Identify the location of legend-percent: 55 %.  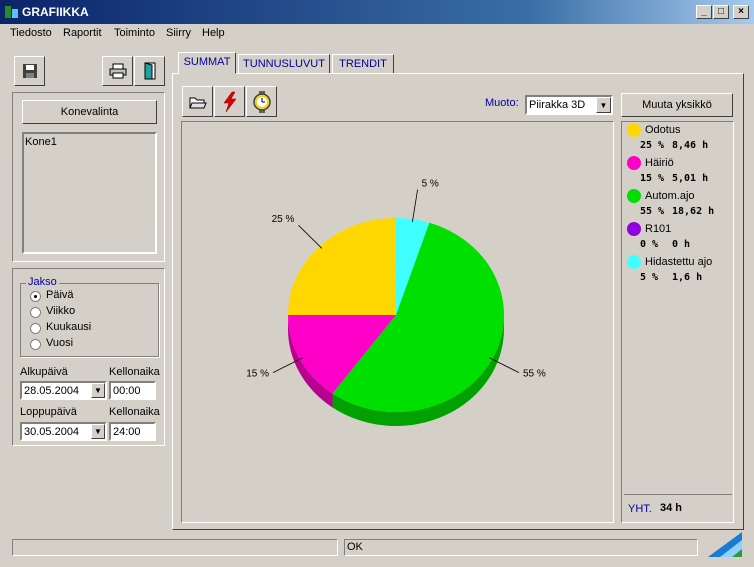
(652, 211).